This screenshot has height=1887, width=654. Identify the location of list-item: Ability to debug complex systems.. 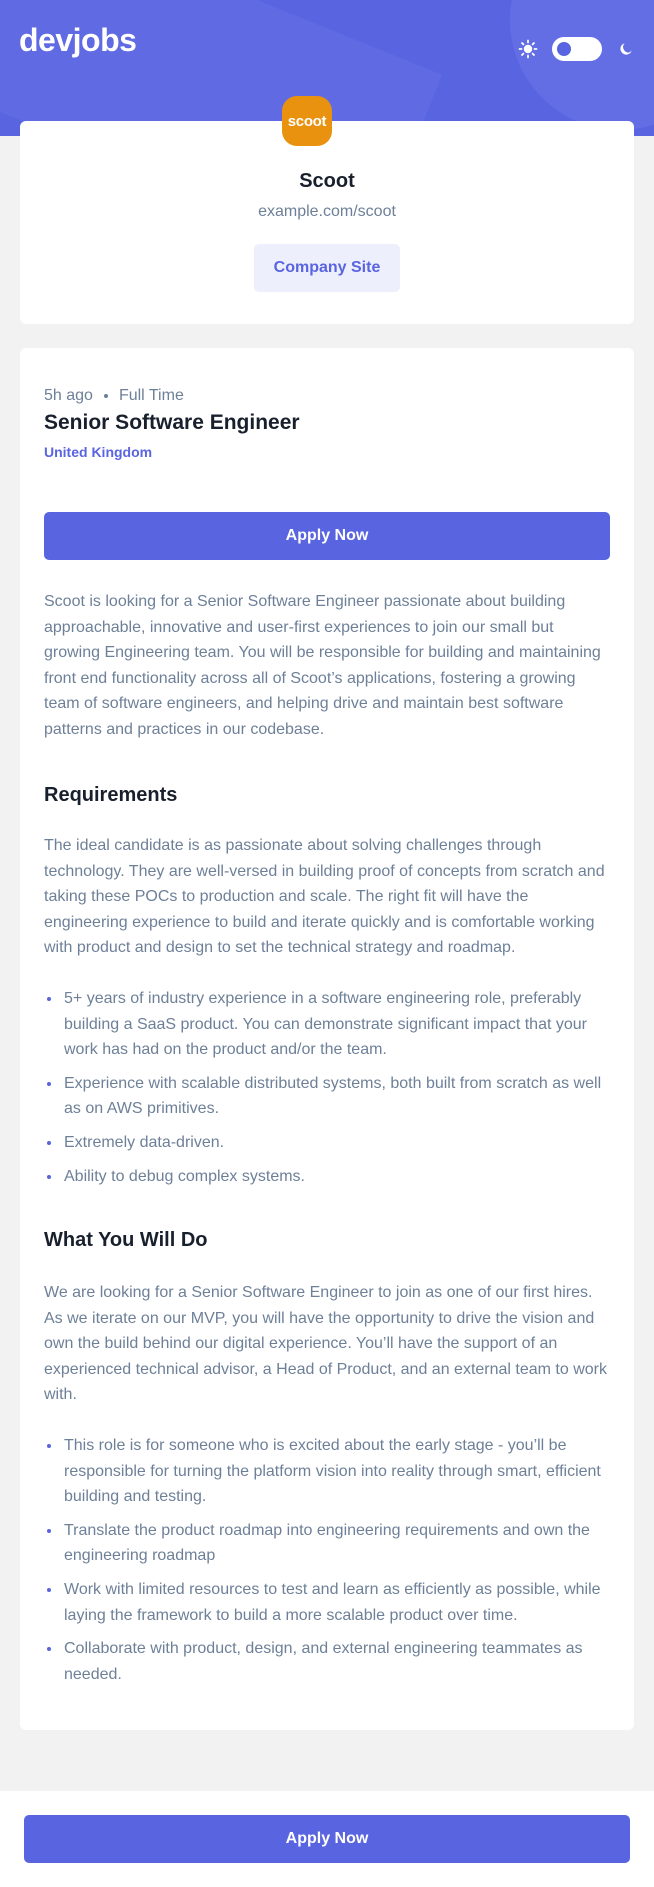
(327, 1177).